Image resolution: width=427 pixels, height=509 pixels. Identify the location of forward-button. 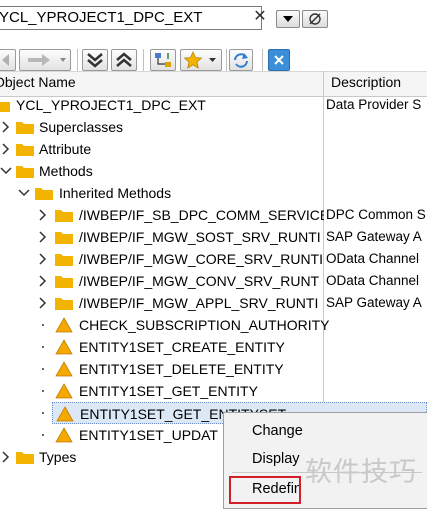
(45, 60).